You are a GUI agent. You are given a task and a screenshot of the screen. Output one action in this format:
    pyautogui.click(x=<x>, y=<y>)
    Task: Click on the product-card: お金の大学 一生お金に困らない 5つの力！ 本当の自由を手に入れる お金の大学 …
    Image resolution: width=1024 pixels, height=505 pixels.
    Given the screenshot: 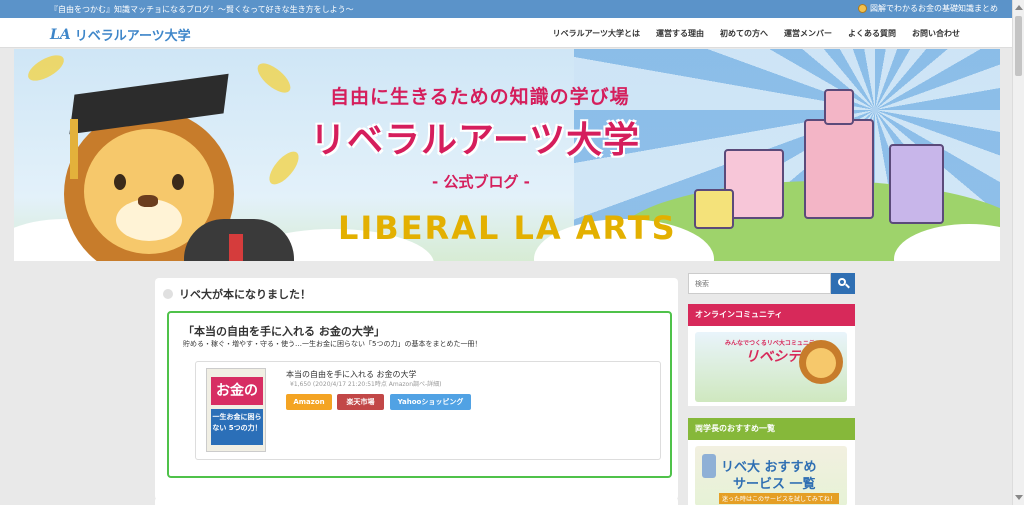 What is the action you would take?
    pyautogui.click(x=428, y=410)
    